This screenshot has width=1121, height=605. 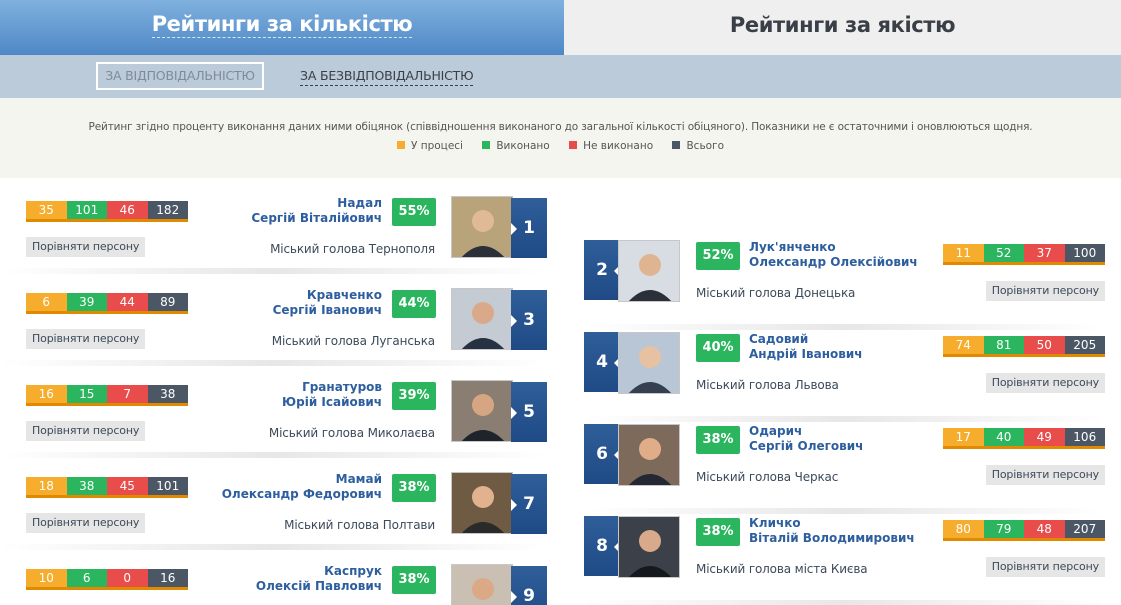 What do you see at coordinates (806, 431) in the screenshot?
I see `person-surname: Одарич` at bounding box center [806, 431].